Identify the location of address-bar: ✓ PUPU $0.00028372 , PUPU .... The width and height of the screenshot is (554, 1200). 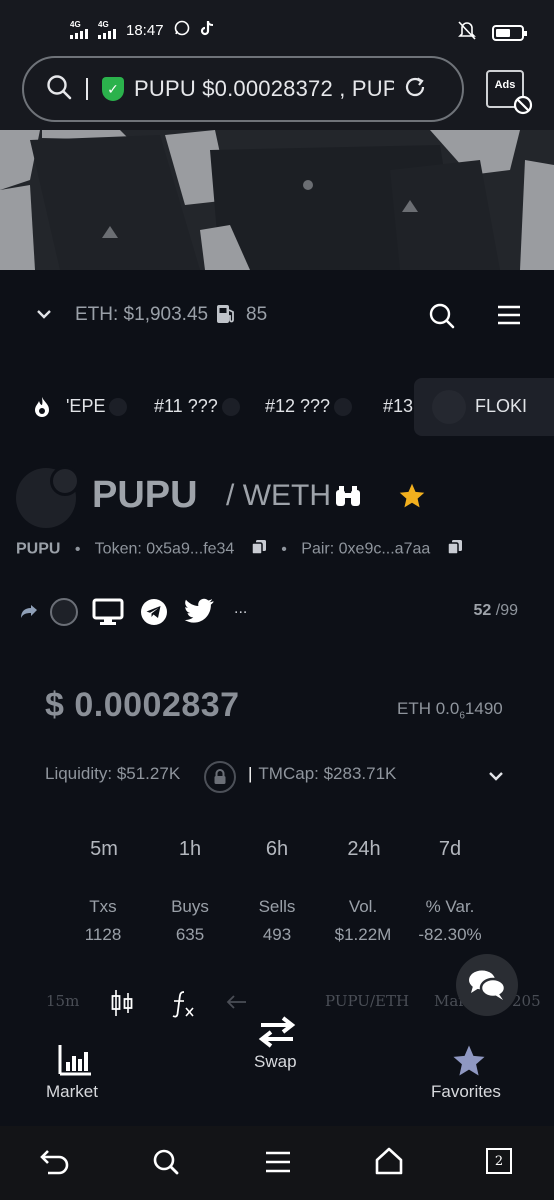
(243, 89).